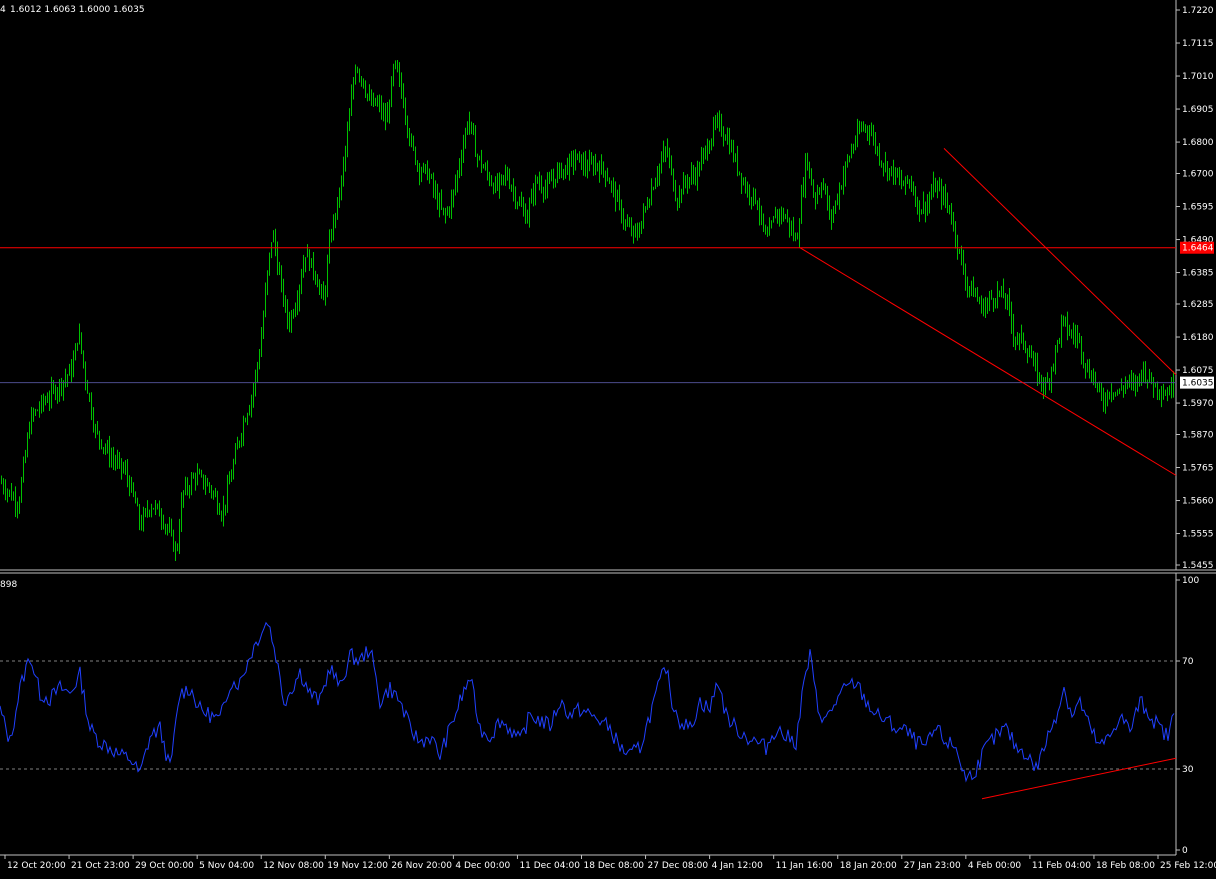  What do you see at coordinates (482, 866) in the screenshot?
I see `time-tick-label: 4 Dec 00:00` at bounding box center [482, 866].